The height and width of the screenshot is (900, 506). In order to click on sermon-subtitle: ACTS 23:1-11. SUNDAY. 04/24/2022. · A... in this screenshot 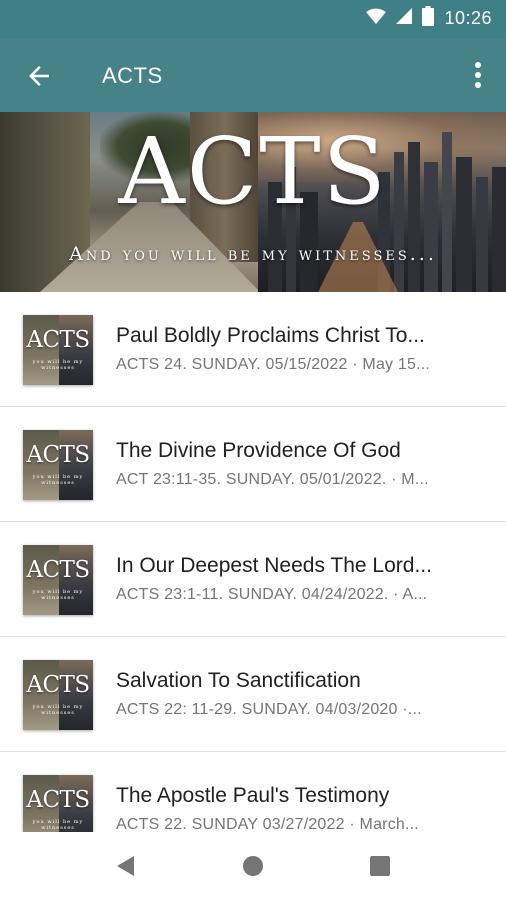, I will do `click(272, 594)`.